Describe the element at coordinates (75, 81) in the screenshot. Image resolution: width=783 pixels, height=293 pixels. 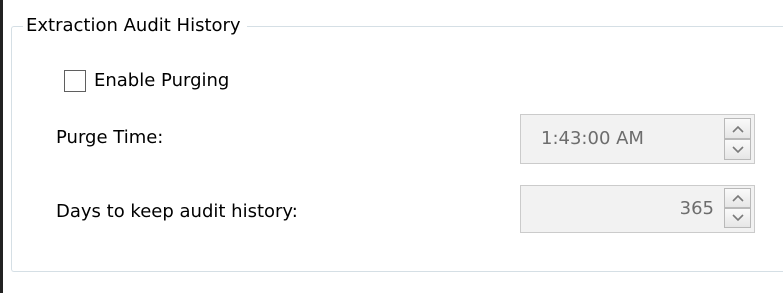
I see `enable-purging-checkbox` at that location.